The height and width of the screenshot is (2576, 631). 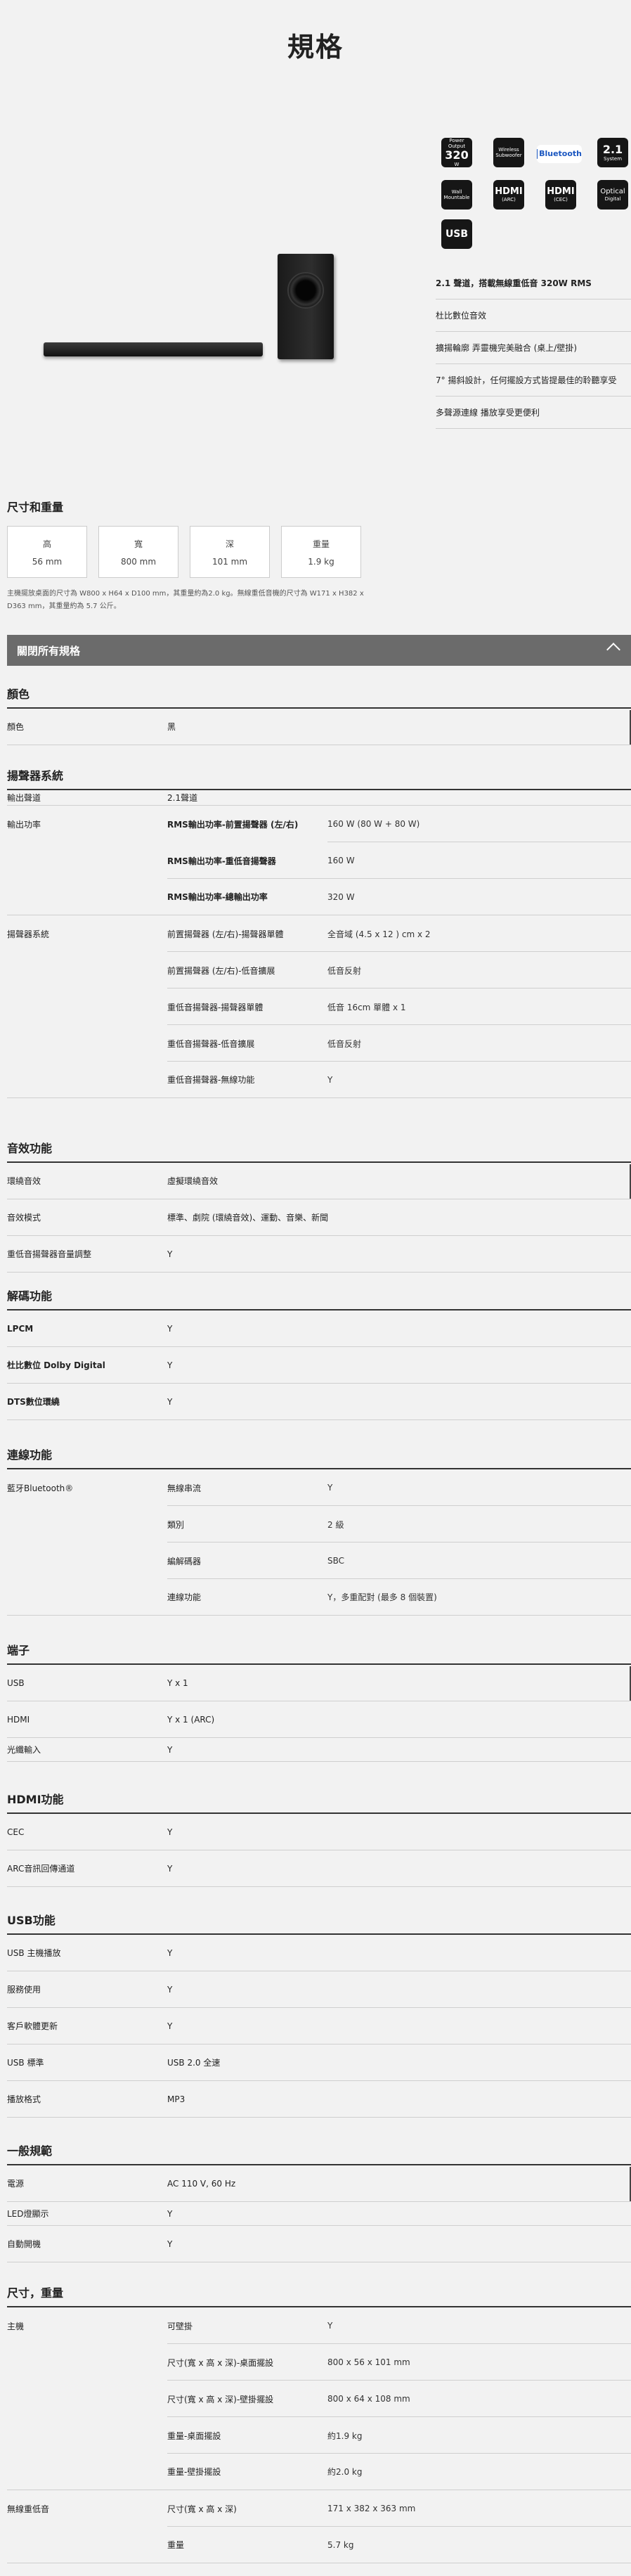 What do you see at coordinates (612, 152) in the screenshot?
I see `system-2-1-badge: 2.1 System` at bounding box center [612, 152].